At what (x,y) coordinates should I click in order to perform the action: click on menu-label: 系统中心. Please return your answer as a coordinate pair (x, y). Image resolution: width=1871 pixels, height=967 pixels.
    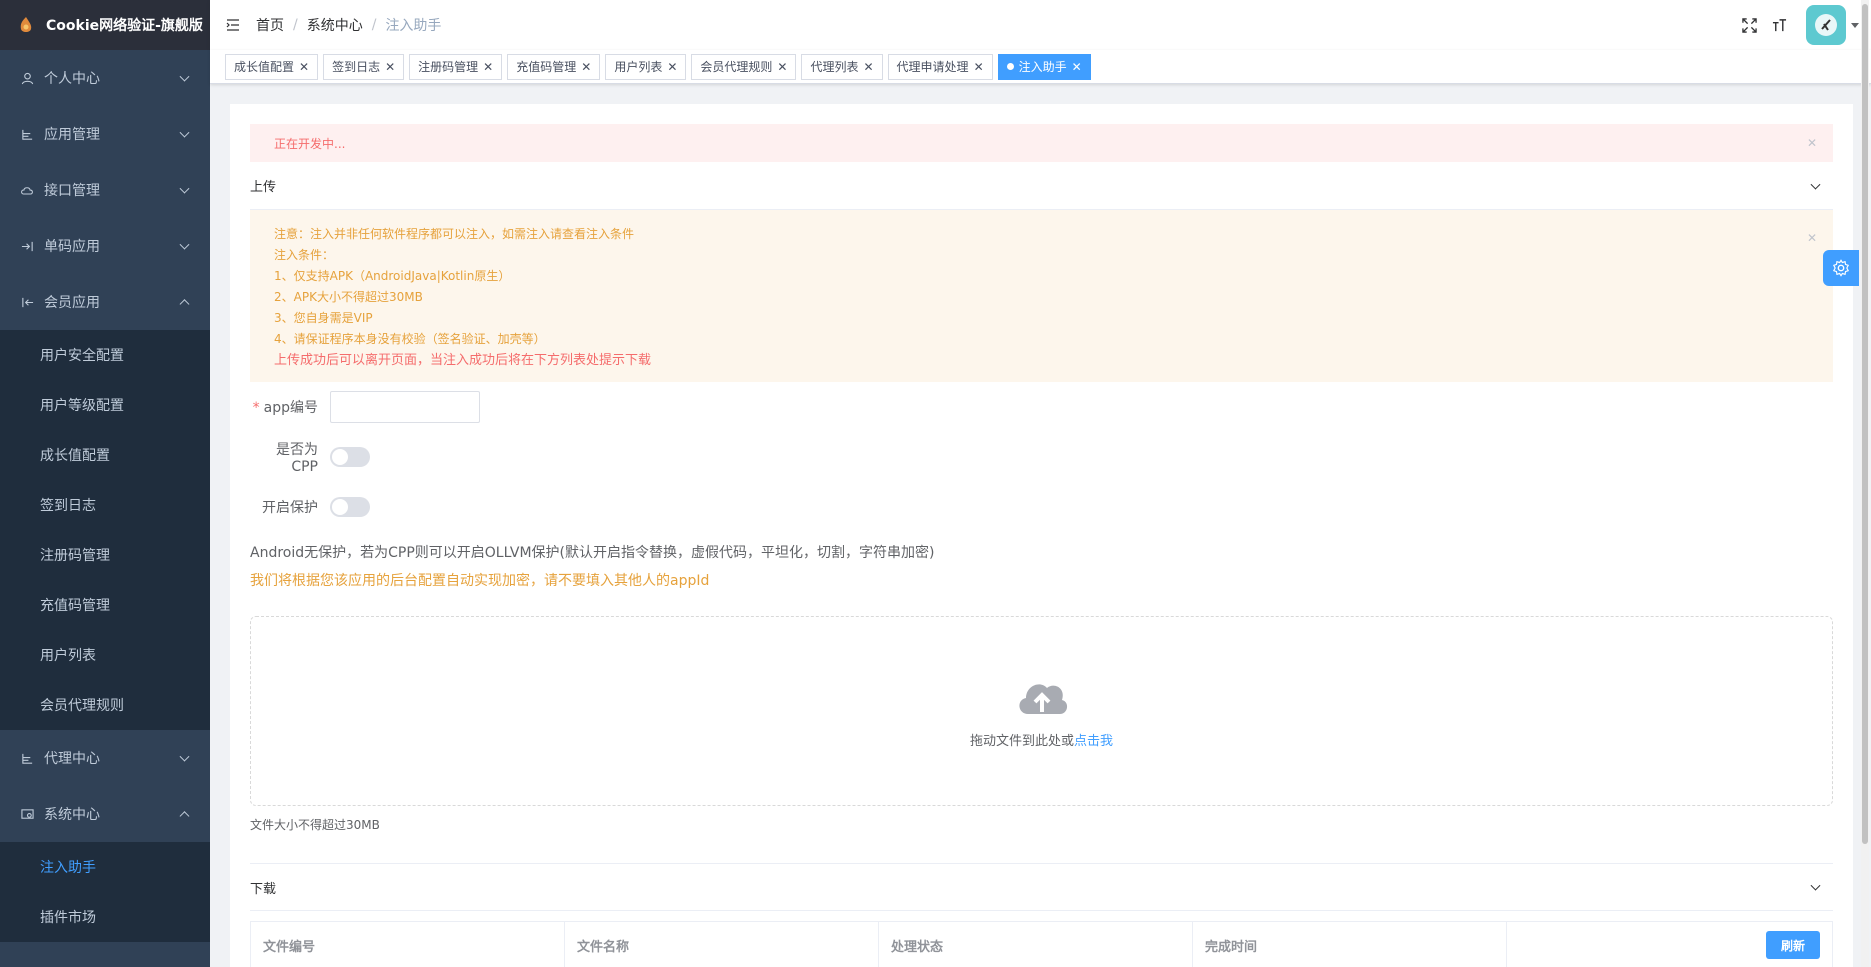
    Looking at the image, I should click on (72, 815).